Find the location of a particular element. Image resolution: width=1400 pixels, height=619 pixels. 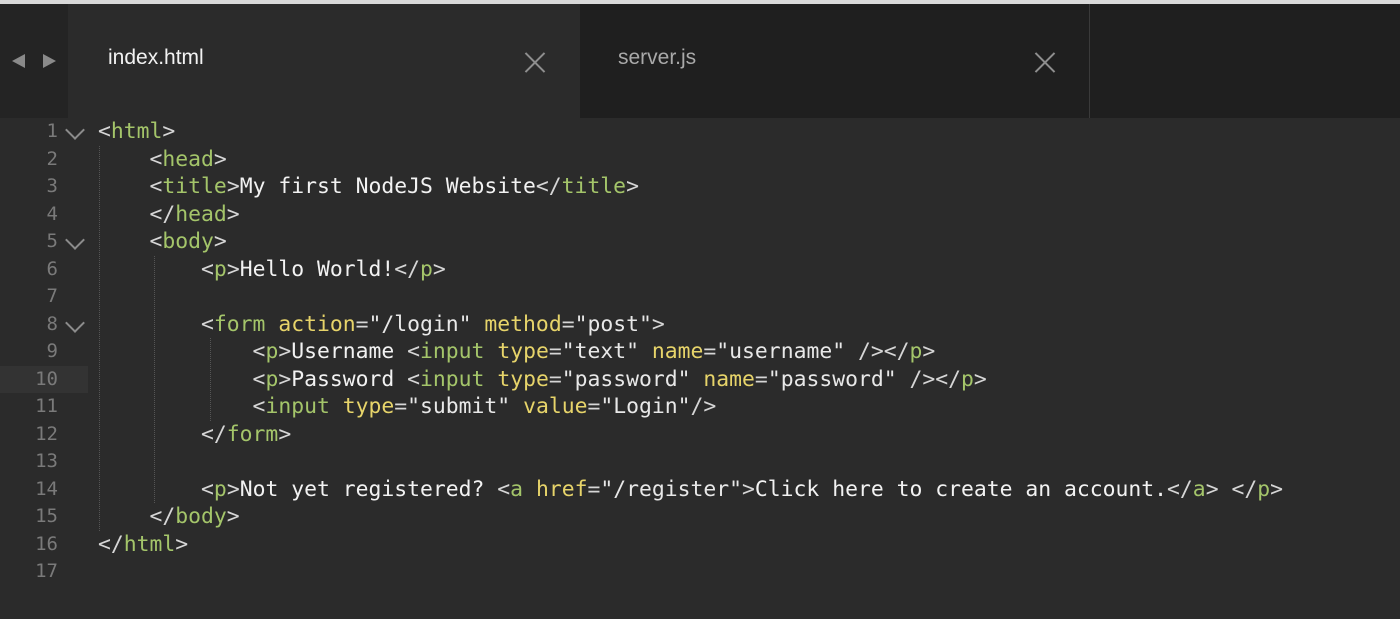

line-number: 7 is located at coordinates (52, 296).